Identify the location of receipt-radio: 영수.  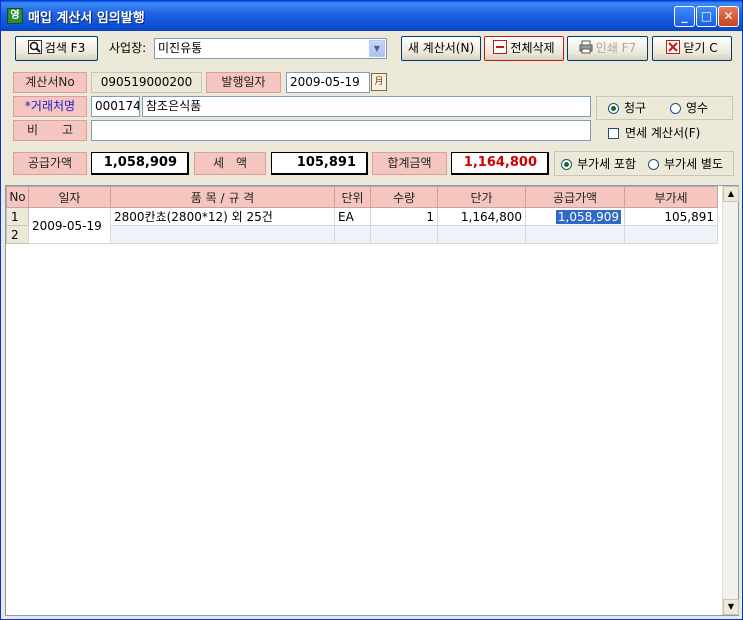
(689, 108).